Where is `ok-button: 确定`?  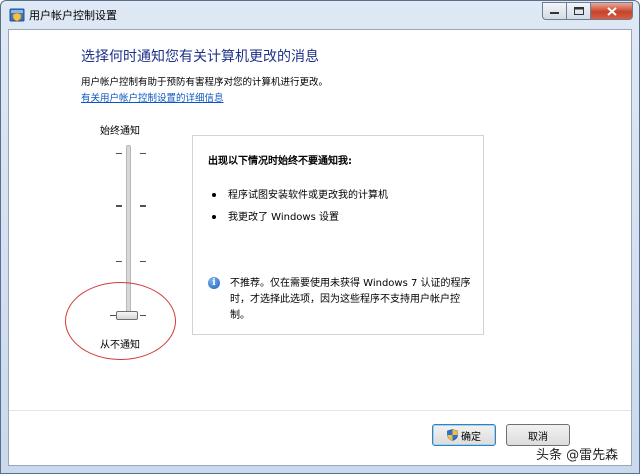
ok-button: 确定 is located at coordinates (464, 435).